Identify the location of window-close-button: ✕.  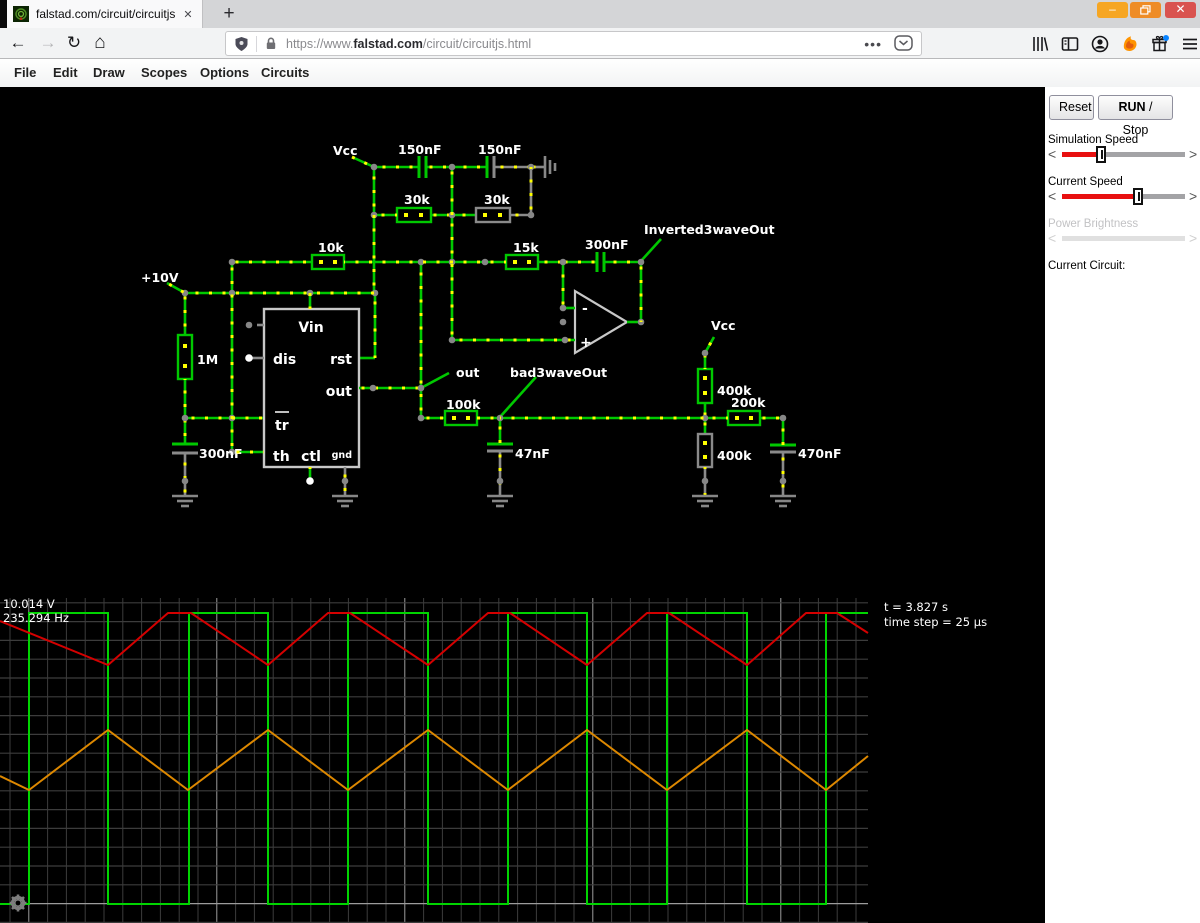
(1180, 10).